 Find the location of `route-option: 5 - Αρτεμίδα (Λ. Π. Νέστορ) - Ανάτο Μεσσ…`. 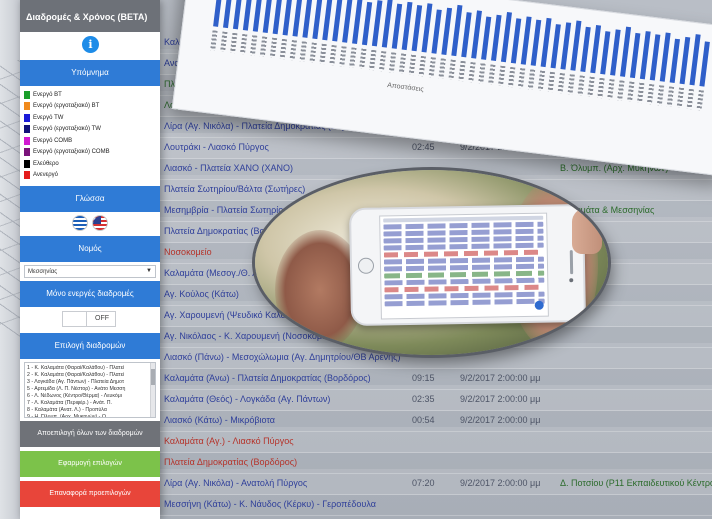

route-option: 5 - Αρτεμίδα (Λ. Π. Νέστορ) - Ανάτο Μεσσ… is located at coordinates (88, 389).